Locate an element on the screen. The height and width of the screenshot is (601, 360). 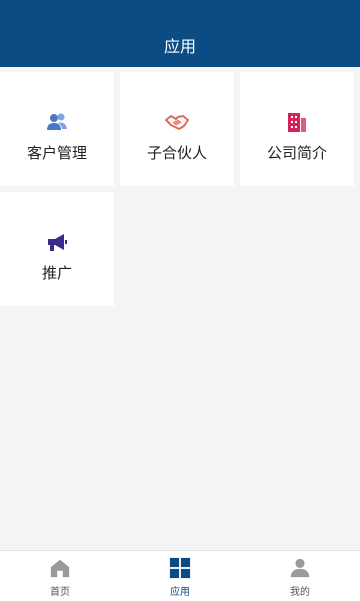
tab-label: 首页 is located at coordinates (60, 592).